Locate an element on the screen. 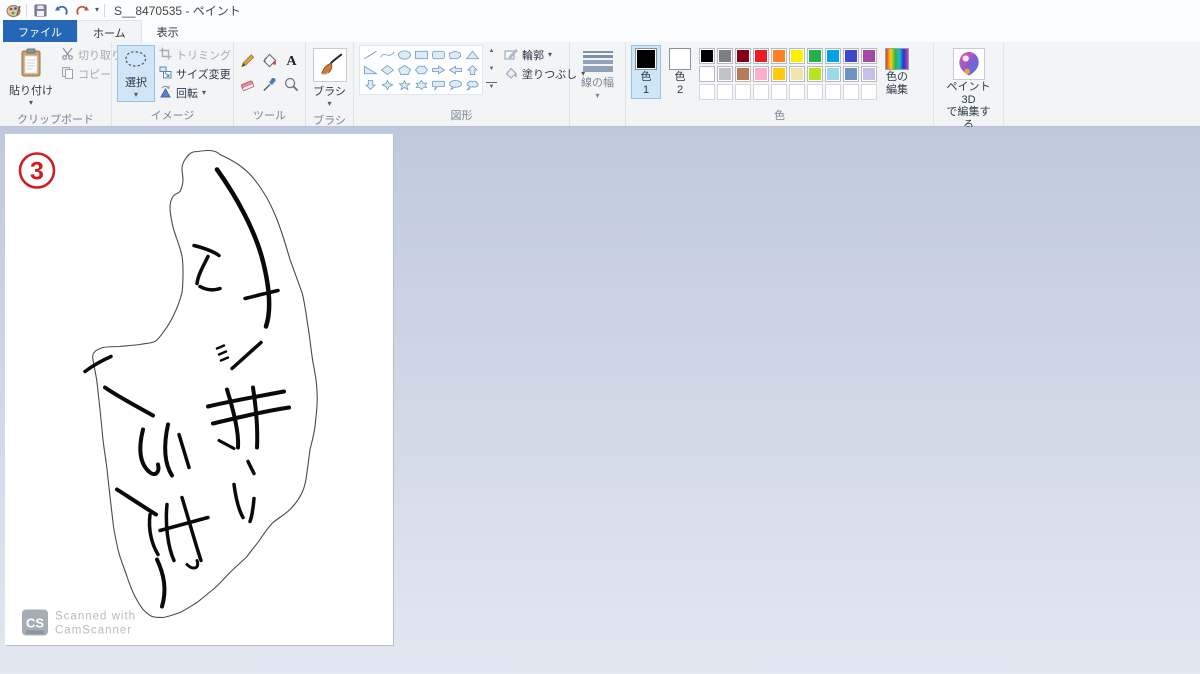 Image resolution: width=1200 pixels, height=674 pixels. title-bar: ▾ S__8470535 - ペイント is located at coordinates (600, 10).